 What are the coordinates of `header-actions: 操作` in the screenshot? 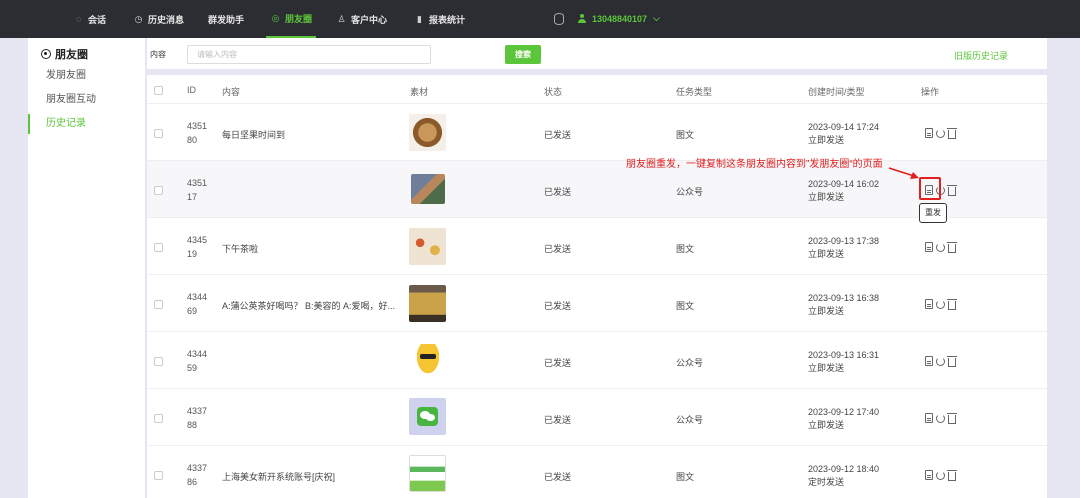 It's located at (930, 92).